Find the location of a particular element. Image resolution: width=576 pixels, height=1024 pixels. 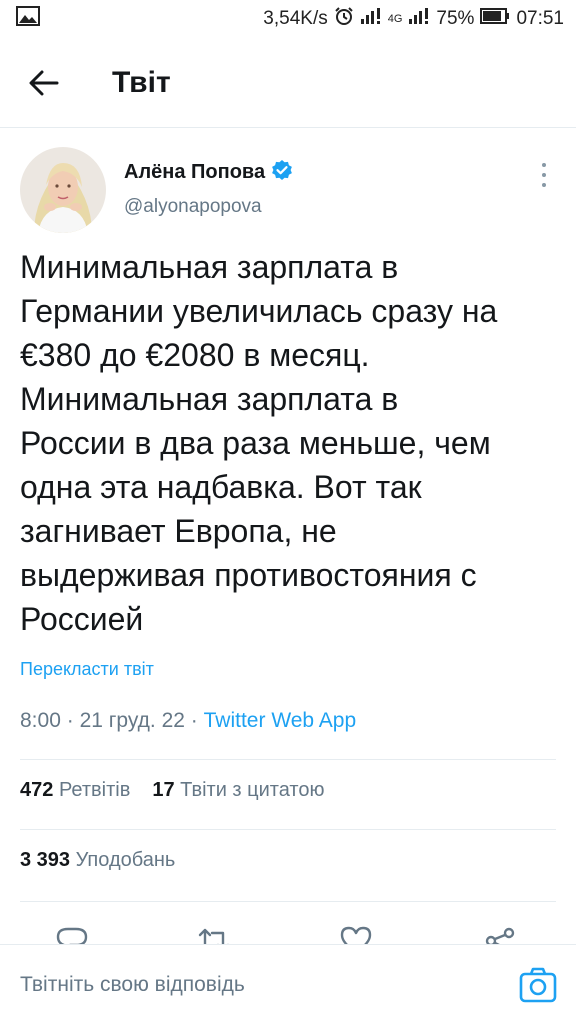

tweet-source-link: Twitter Web App is located at coordinates (280, 720).